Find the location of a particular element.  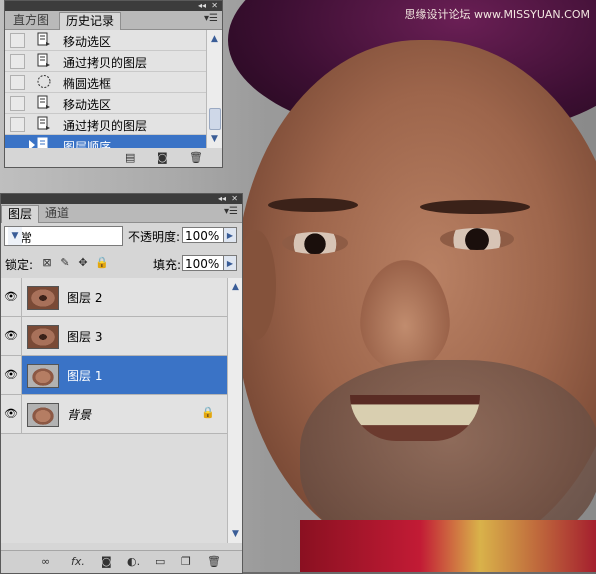

elliptical-marquee-icon is located at coordinates (44, 81).